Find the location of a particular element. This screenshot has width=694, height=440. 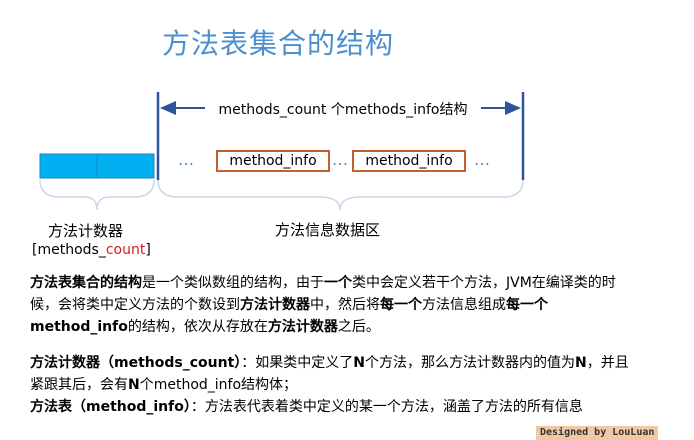

span-arrow-left-head is located at coordinates (168, 108).